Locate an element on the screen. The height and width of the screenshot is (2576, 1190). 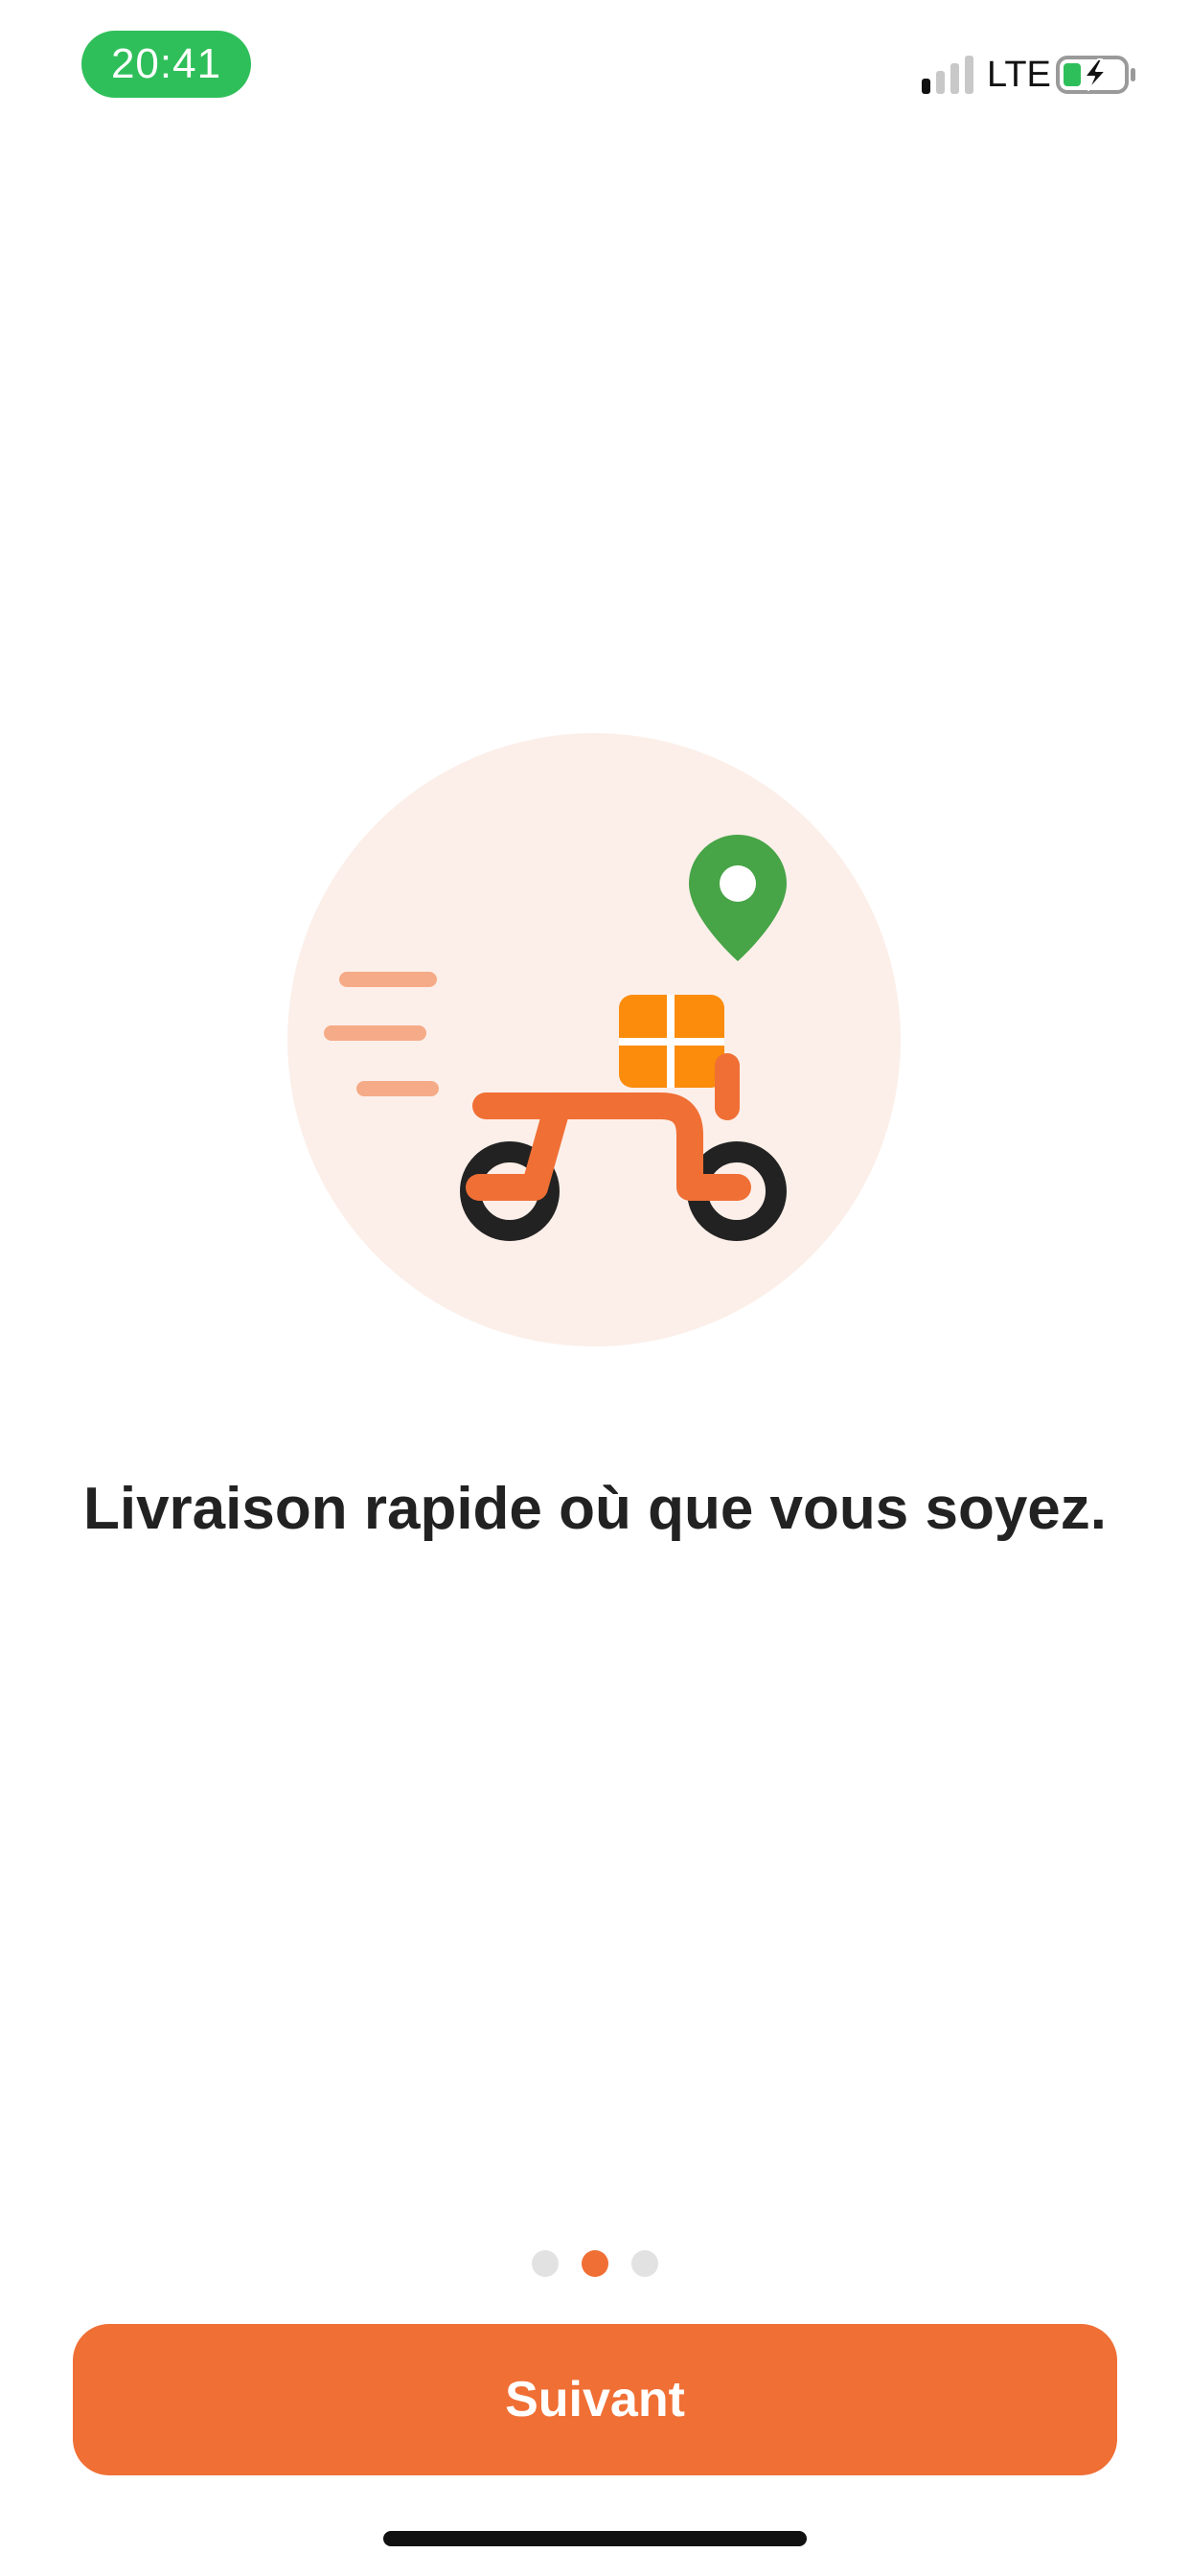
status-time: 20:41 is located at coordinates (166, 64).